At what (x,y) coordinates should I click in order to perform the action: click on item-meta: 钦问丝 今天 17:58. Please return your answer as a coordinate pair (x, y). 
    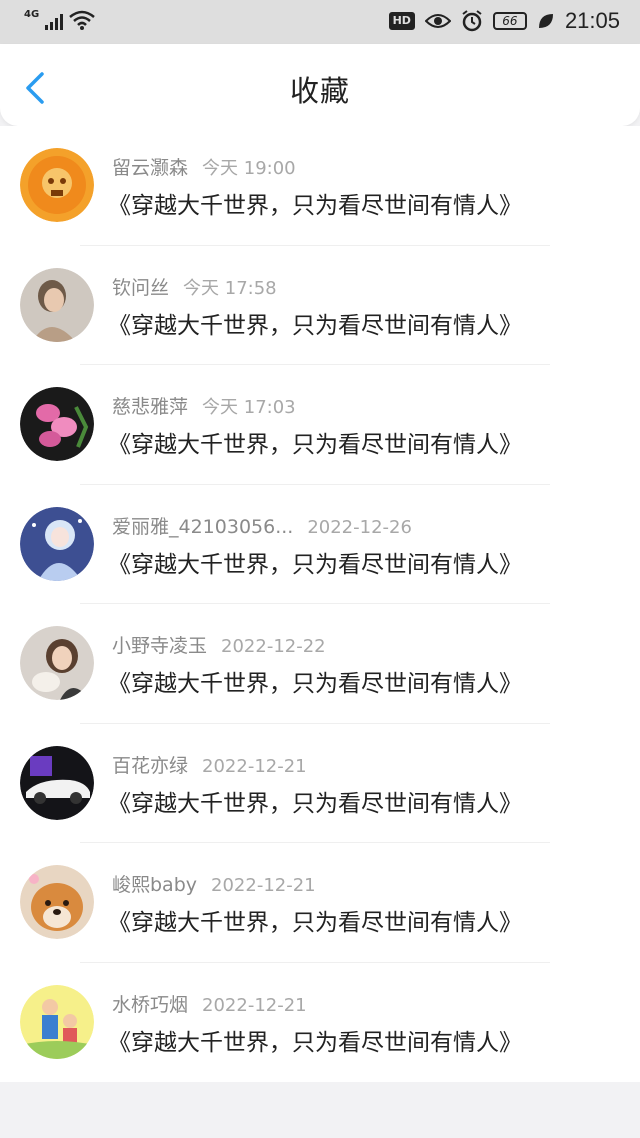
    Looking at the image, I should click on (194, 286).